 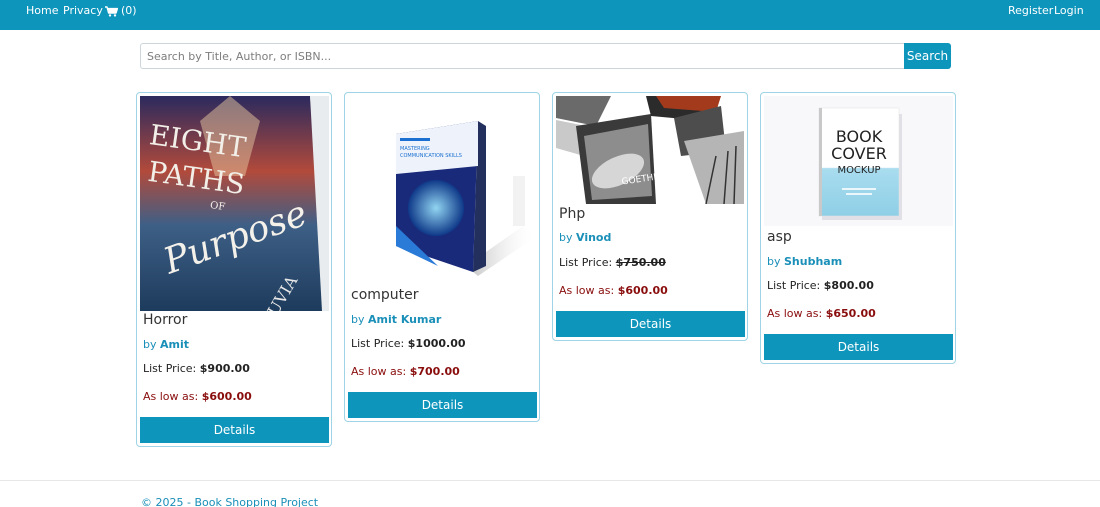 What do you see at coordinates (1030, 11) in the screenshot?
I see `nav-register-link: Register` at bounding box center [1030, 11].